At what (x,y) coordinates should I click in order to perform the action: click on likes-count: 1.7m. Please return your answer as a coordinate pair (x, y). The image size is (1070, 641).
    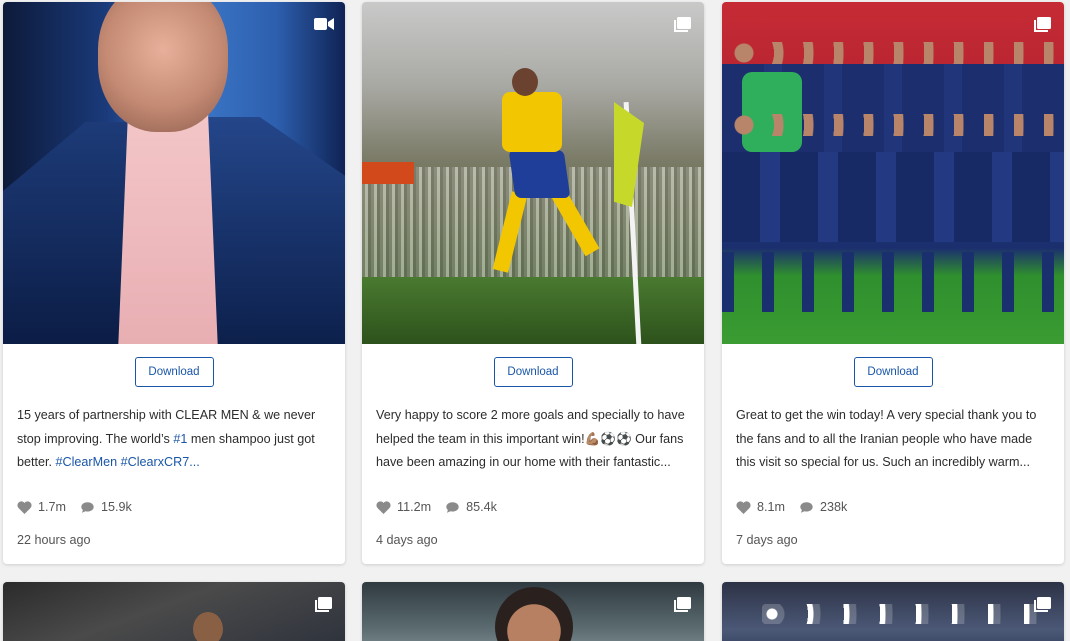
    Looking at the image, I should click on (52, 507).